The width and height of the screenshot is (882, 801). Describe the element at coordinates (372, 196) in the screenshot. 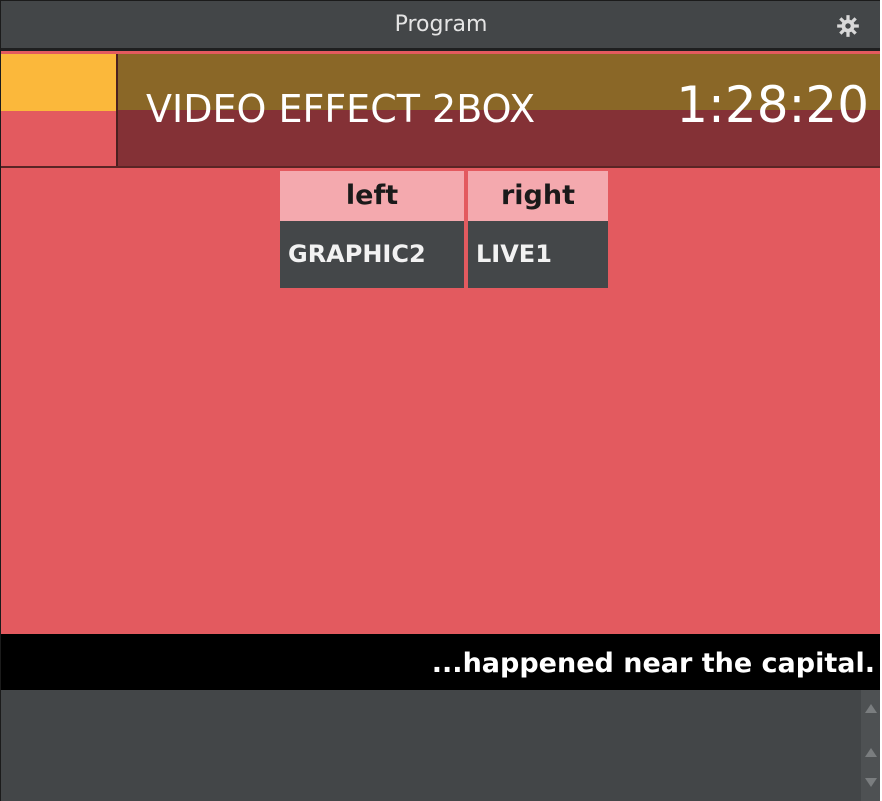

I see `source-header-left: left` at that location.